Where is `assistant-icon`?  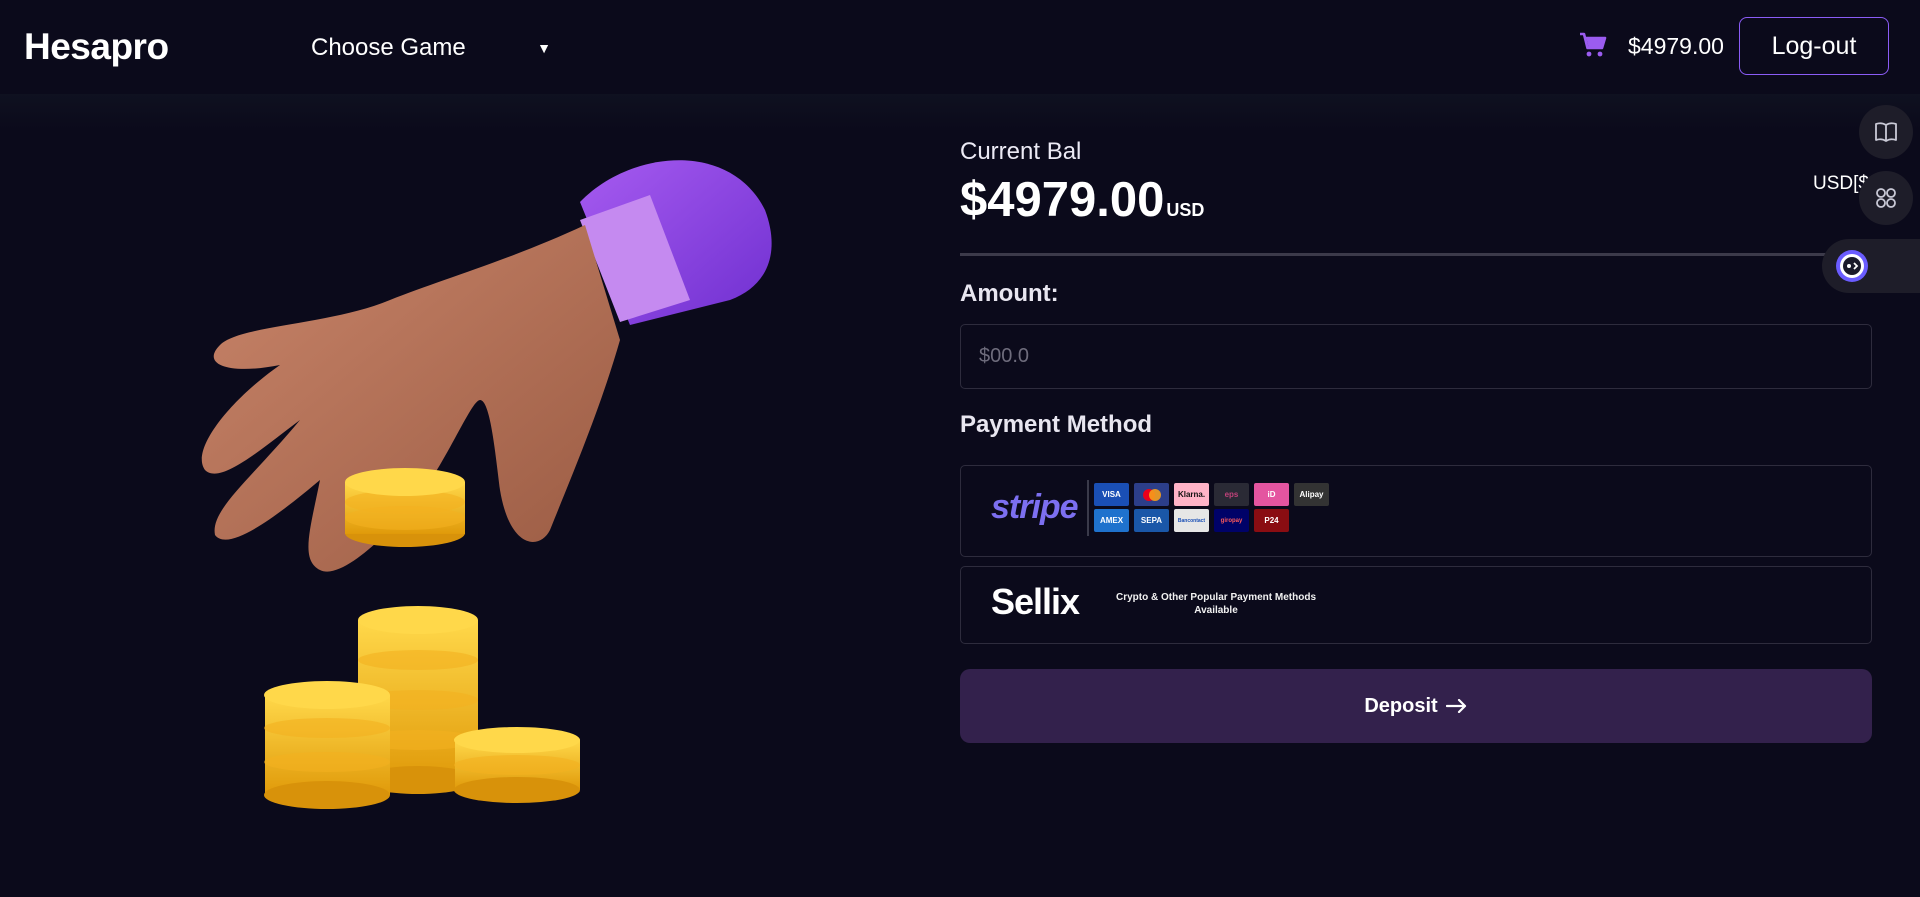 assistant-icon is located at coordinates (1852, 266).